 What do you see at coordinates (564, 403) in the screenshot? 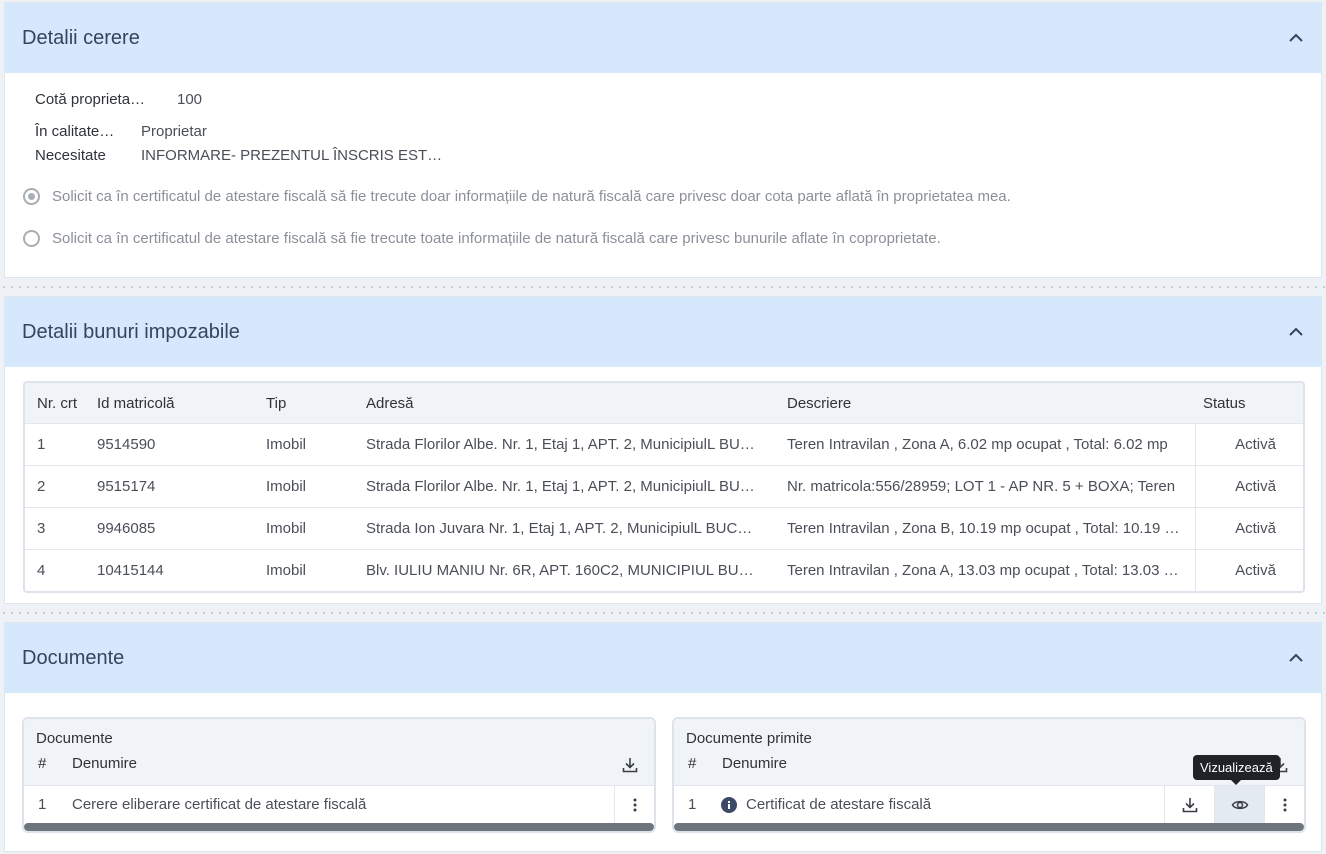
I see `col-adresa: Adresă` at bounding box center [564, 403].